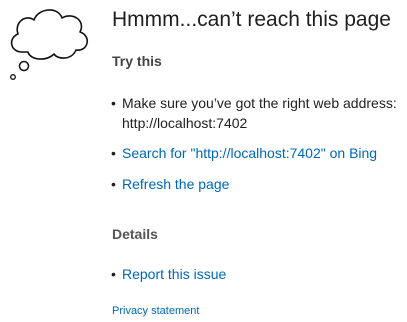 The height and width of the screenshot is (322, 407). I want to click on thought-cloud-icon, so click(49, 44).